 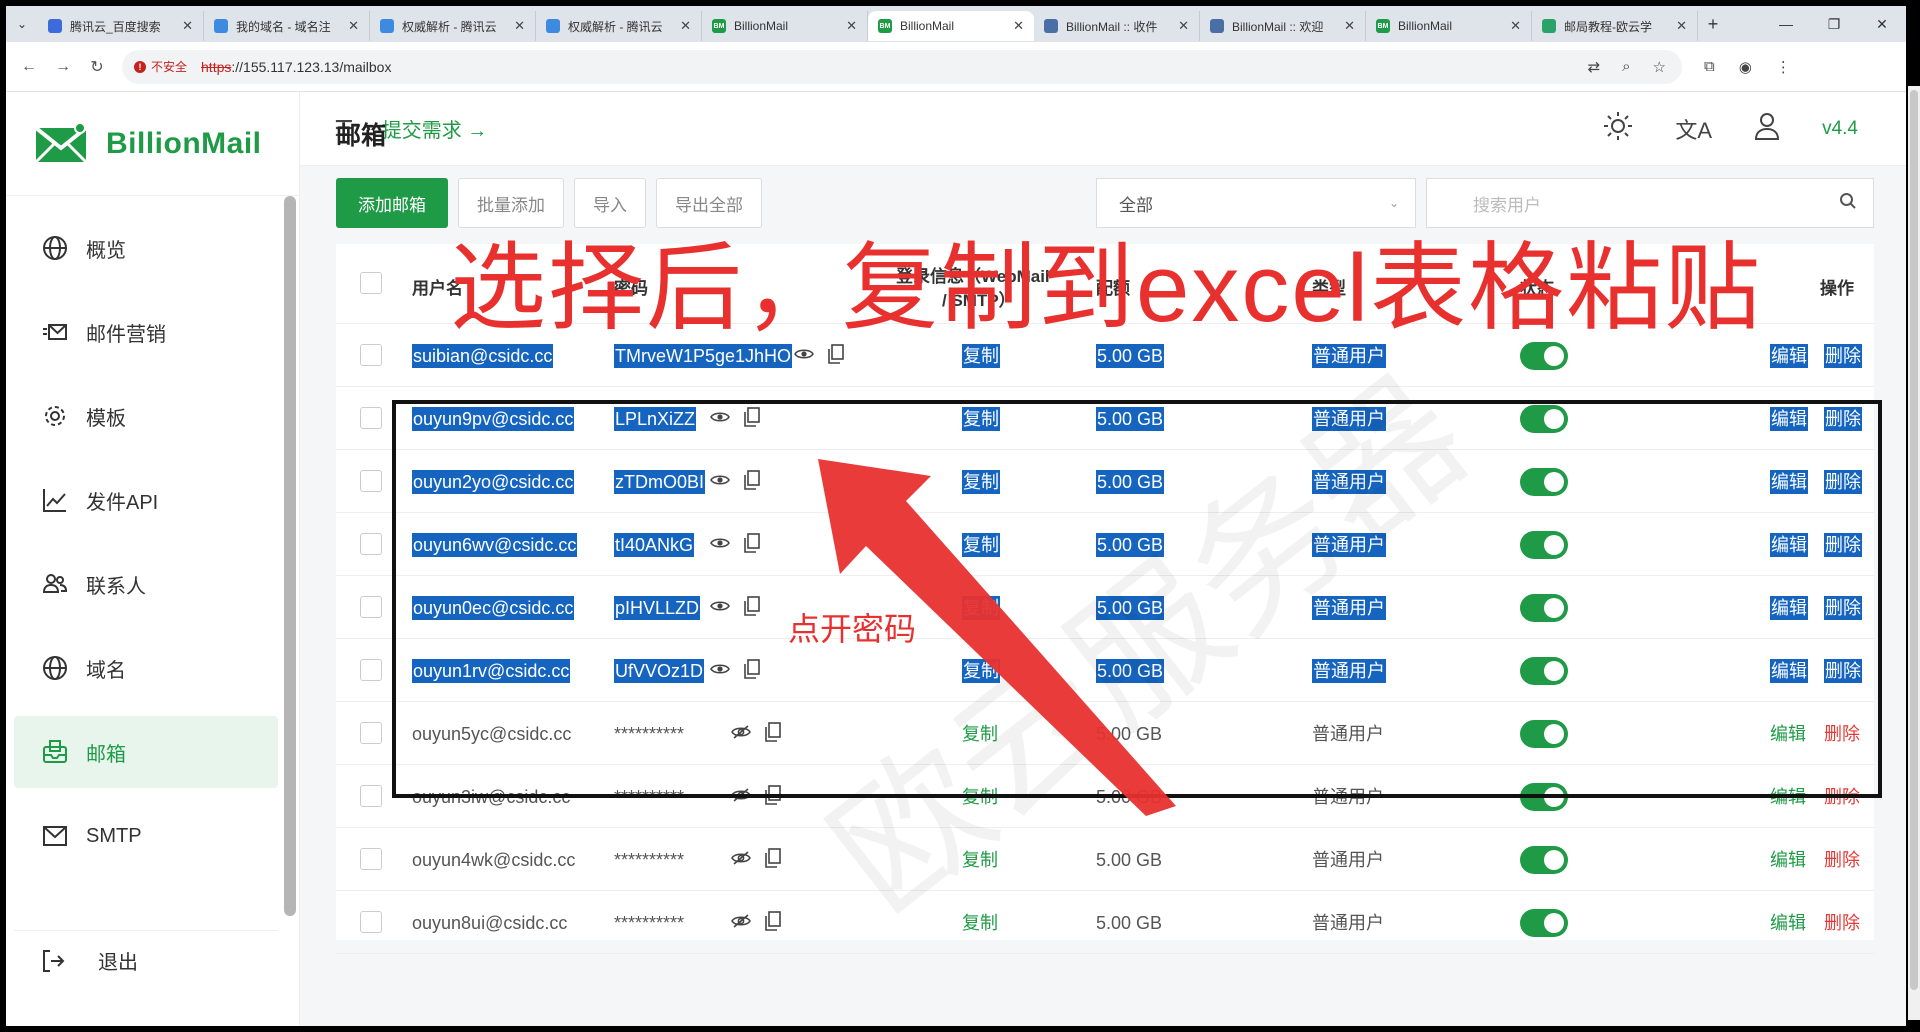 I want to click on sidebar-item: 联系人, so click(x=146, y=584).